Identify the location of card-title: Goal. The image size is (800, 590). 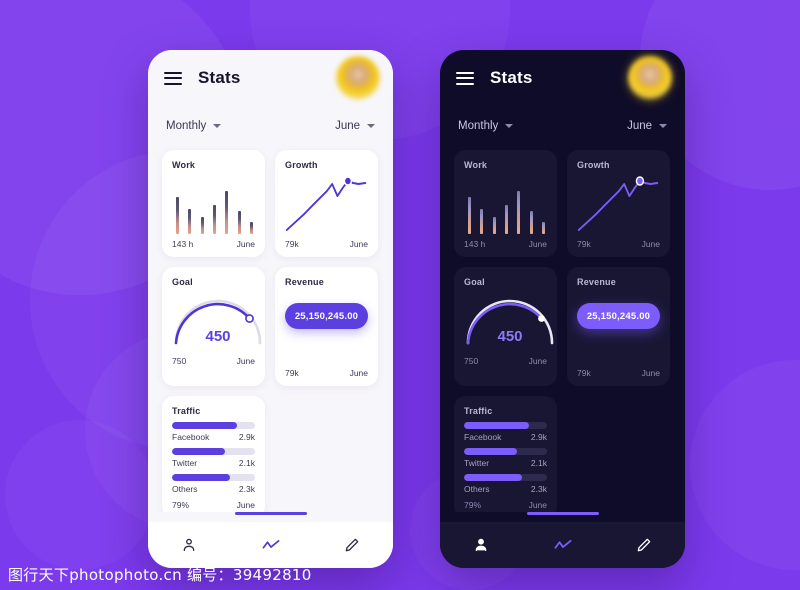
(182, 282).